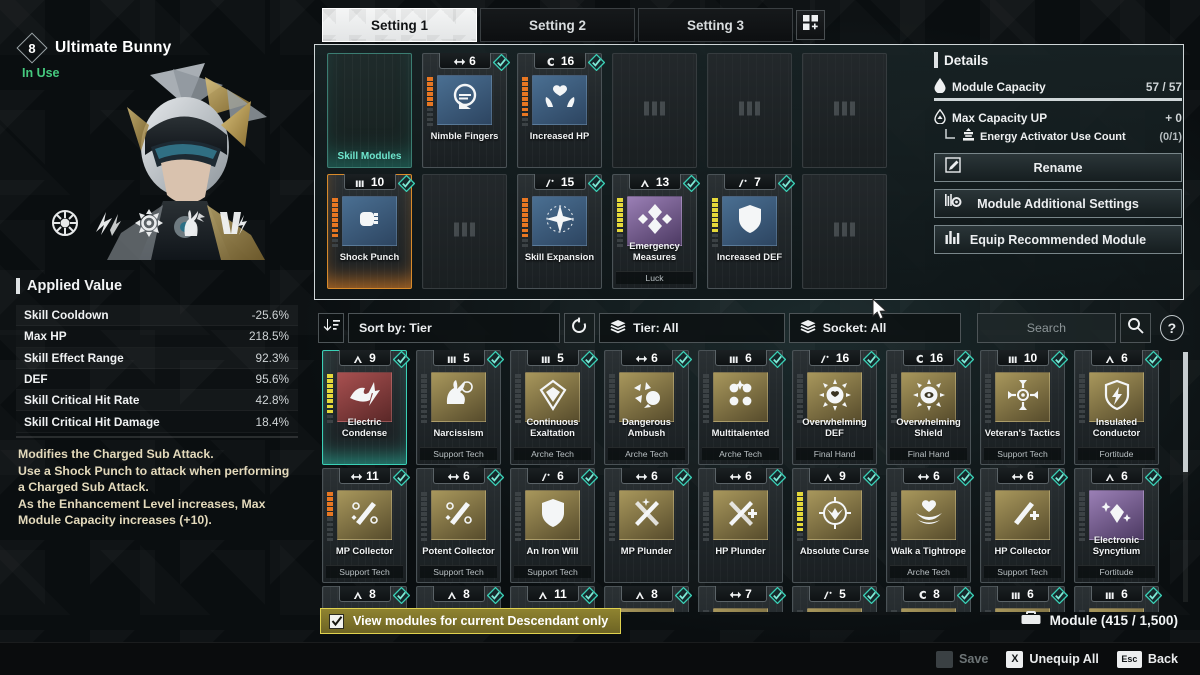 The image size is (1200, 675). Describe the element at coordinates (561, 231) in the screenshot. I see `module-card: 15 Skill Expansion` at that location.